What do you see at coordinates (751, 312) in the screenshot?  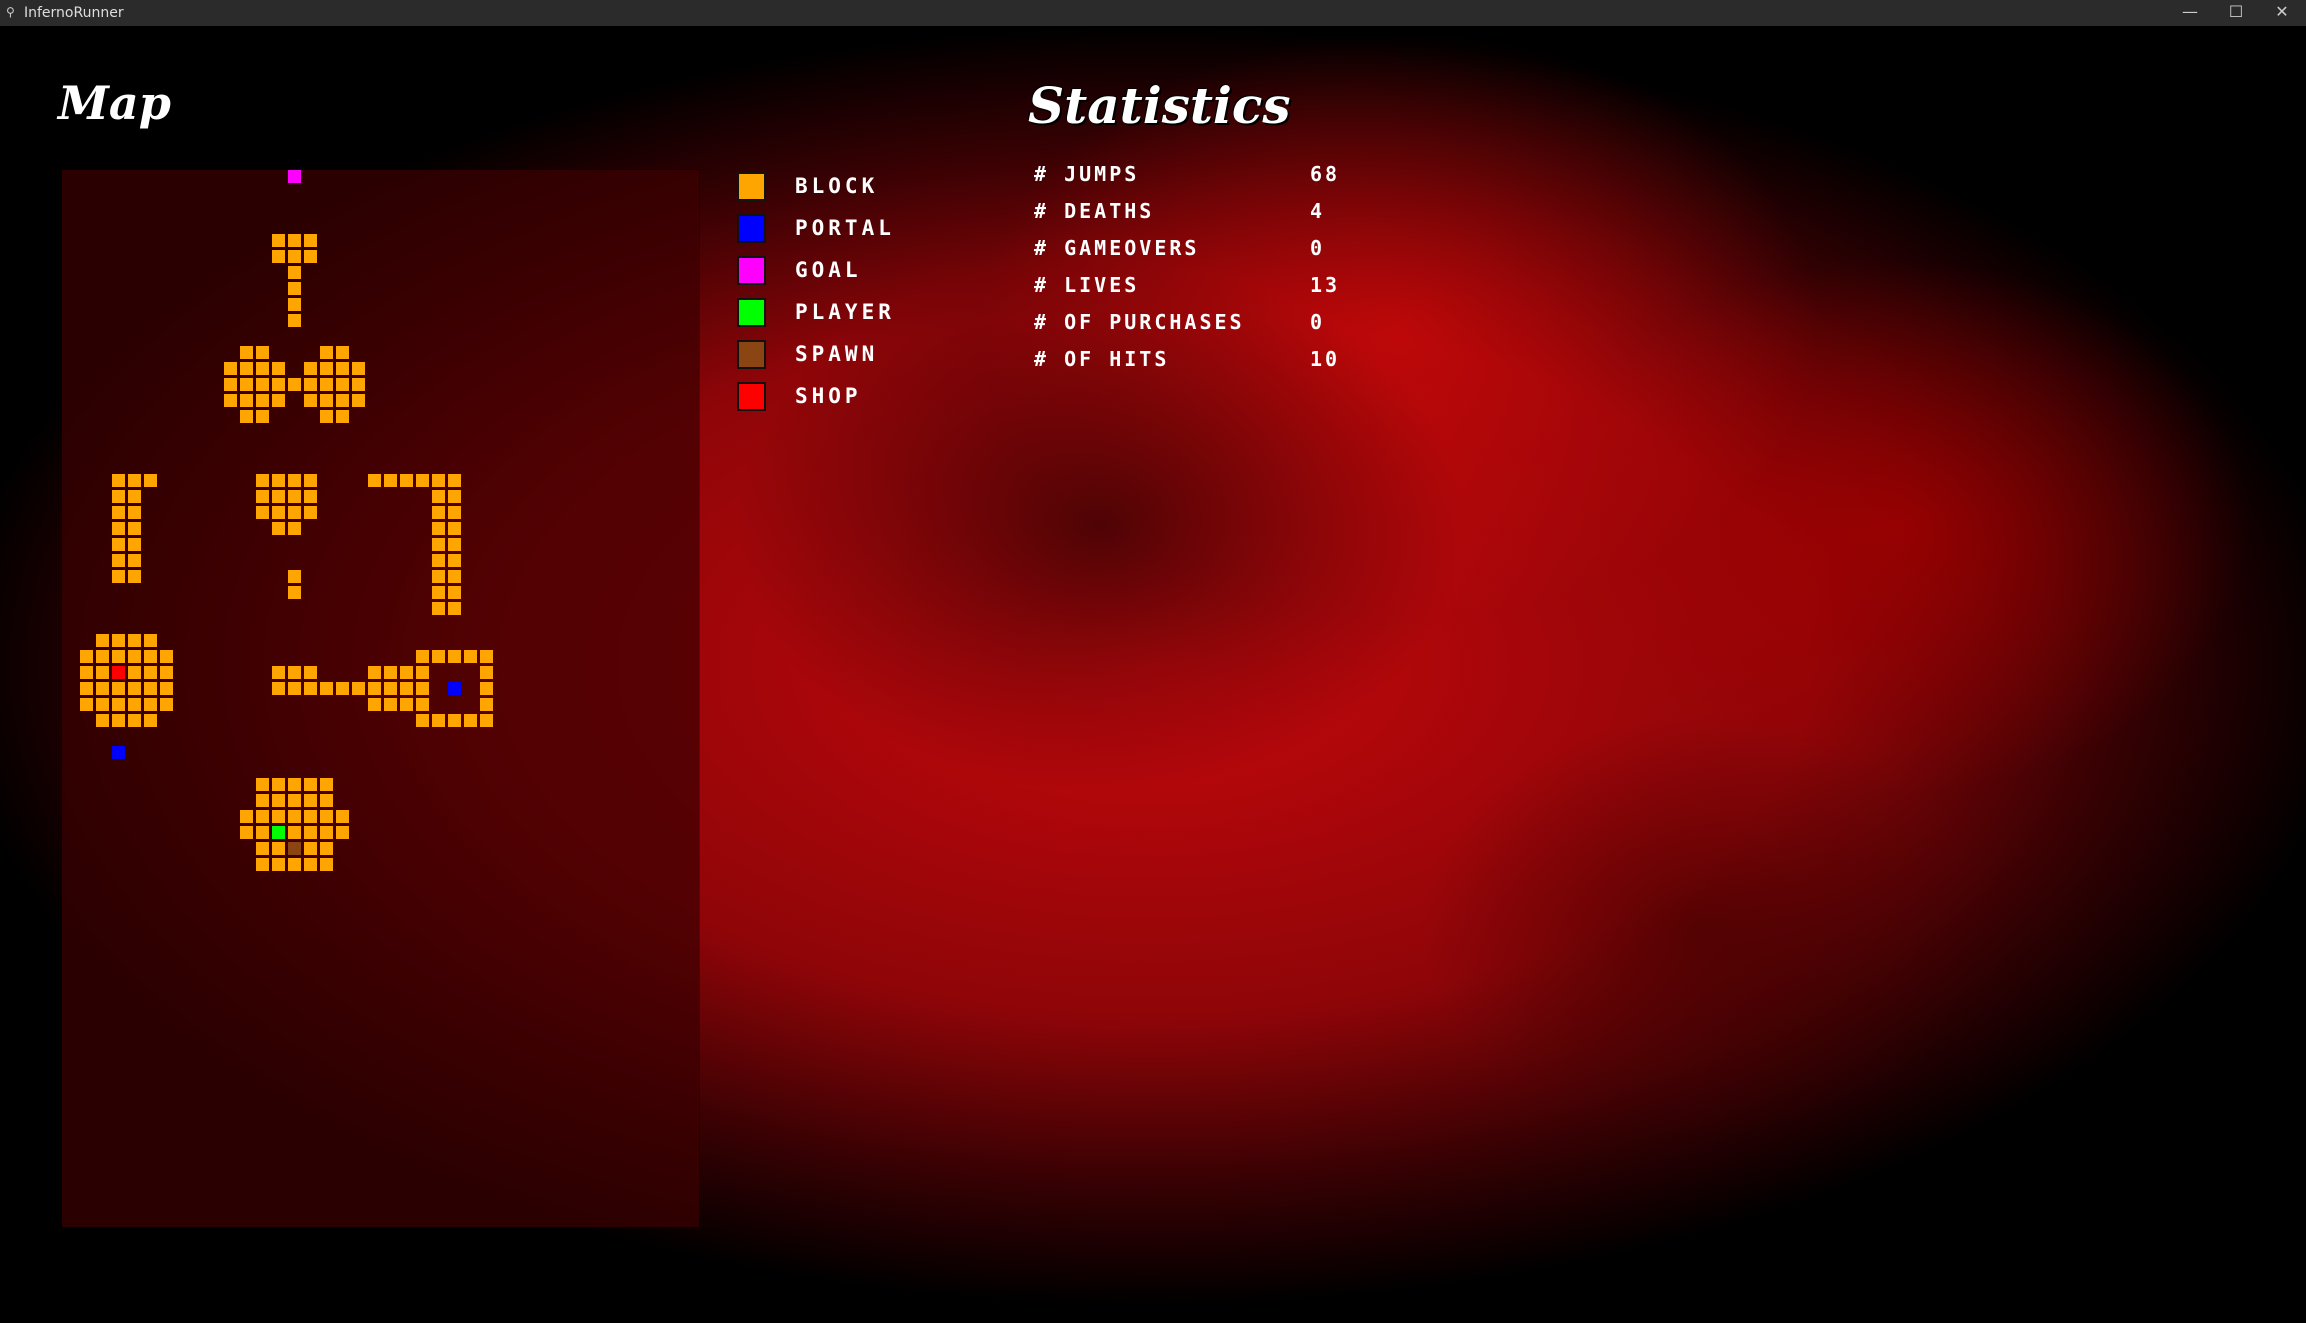 I see `player-swatch-icon` at bounding box center [751, 312].